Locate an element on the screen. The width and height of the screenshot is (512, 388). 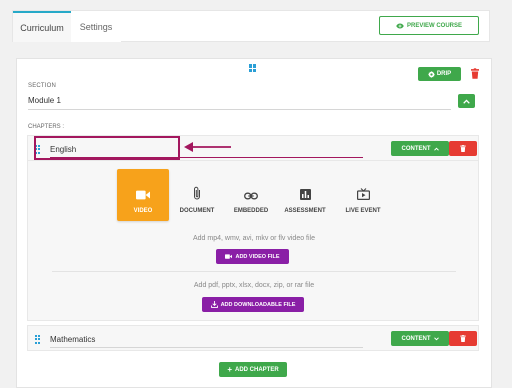
content-type-video: VIDEO is located at coordinates (143, 195).